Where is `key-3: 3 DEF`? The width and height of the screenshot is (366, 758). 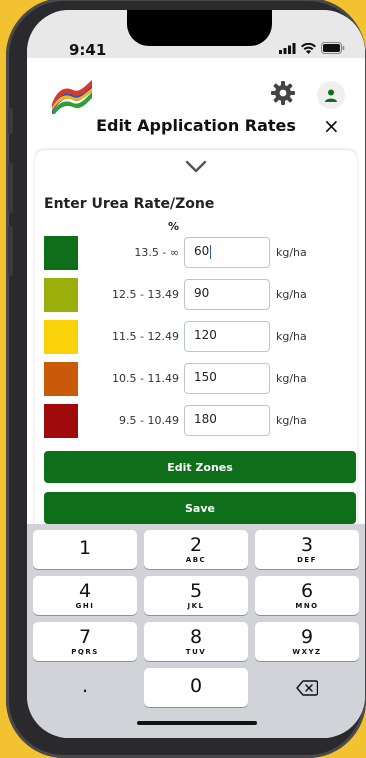 key-3: 3 DEF is located at coordinates (307, 549).